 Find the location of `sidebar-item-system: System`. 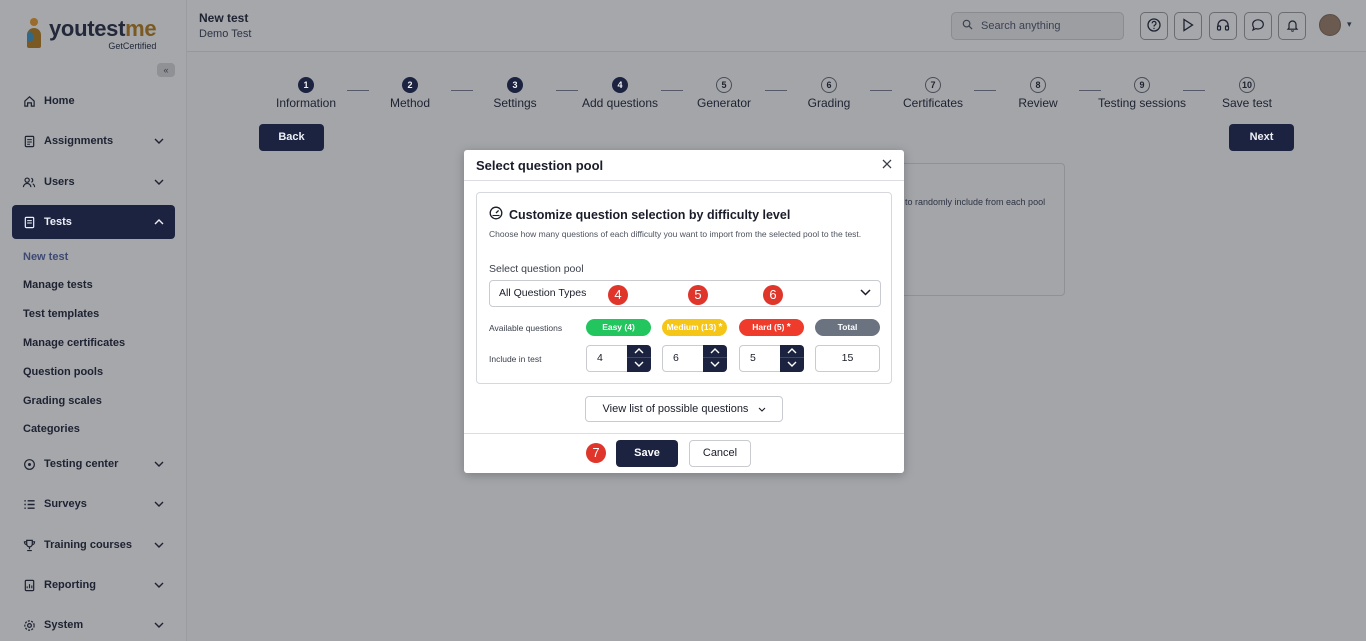

sidebar-item-system: System is located at coordinates (93, 624).